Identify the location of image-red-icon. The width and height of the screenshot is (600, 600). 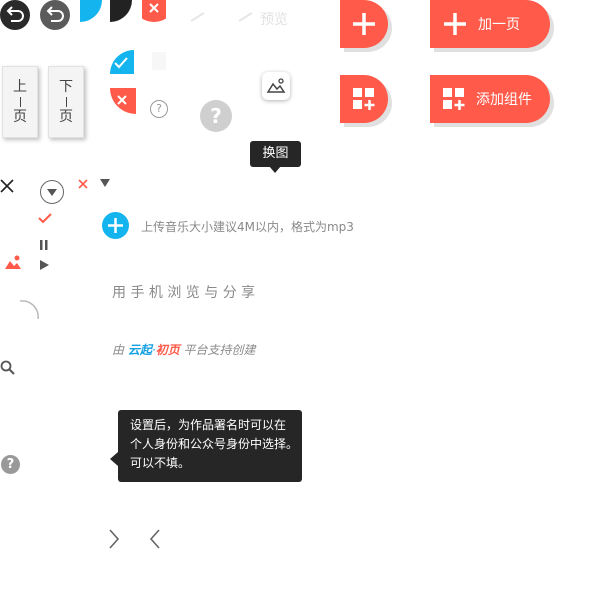
(13, 262).